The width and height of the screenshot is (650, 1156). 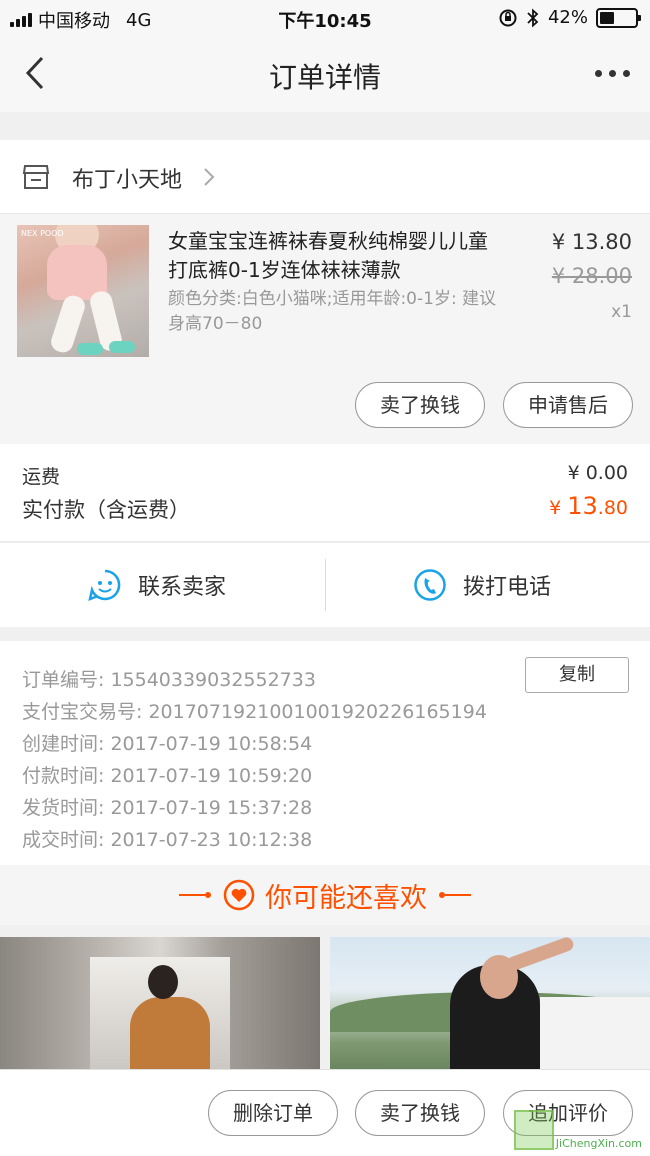 What do you see at coordinates (577, 1130) in the screenshot?
I see `watermark: JiChengXin.com` at bounding box center [577, 1130].